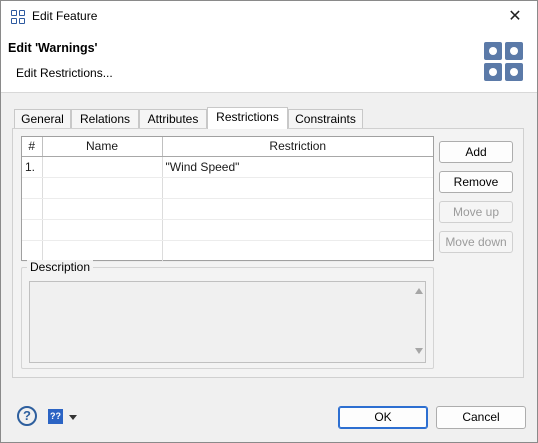 This screenshot has height=443, width=538. Describe the element at coordinates (18, 17) in the screenshot. I see `grid-icon` at that location.